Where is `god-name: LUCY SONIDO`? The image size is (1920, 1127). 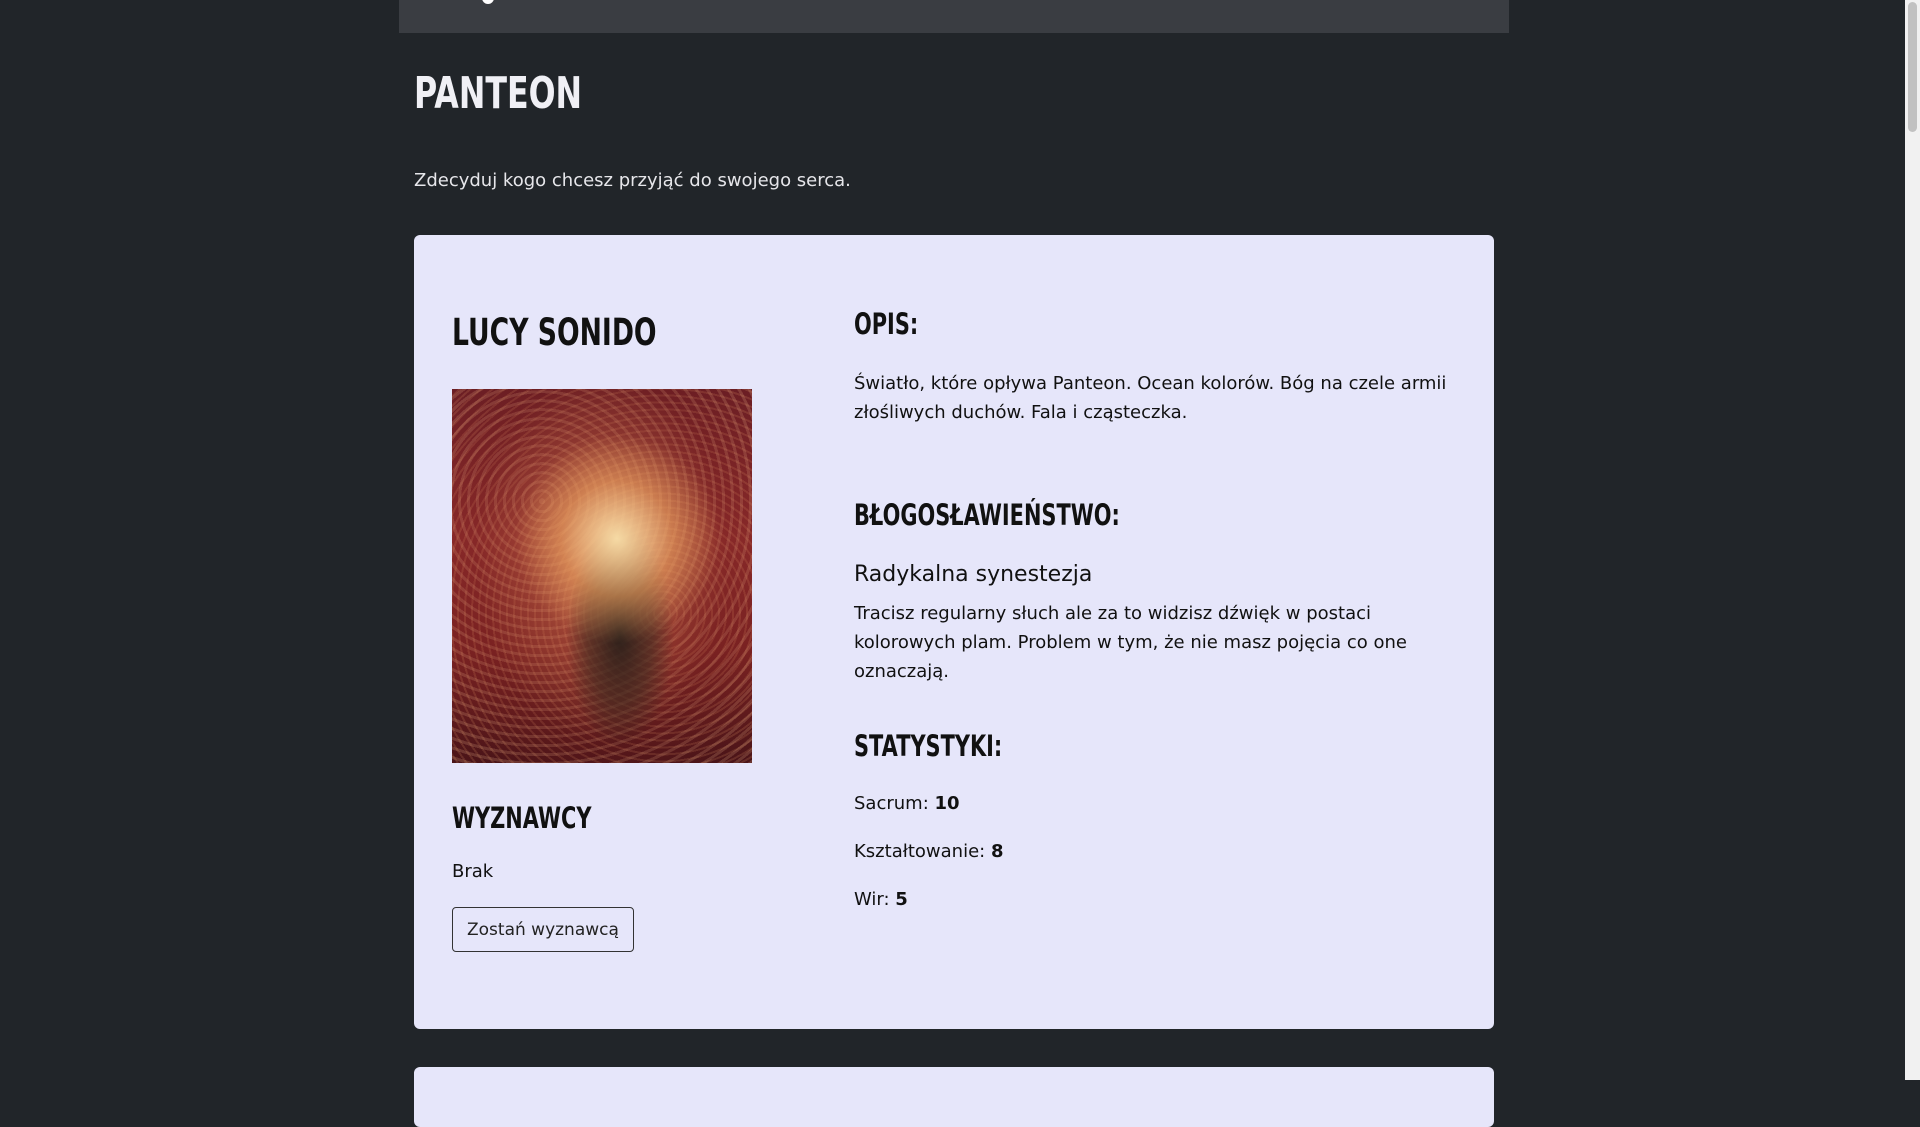 god-name: LUCY SONIDO is located at coordinates (554, 332).